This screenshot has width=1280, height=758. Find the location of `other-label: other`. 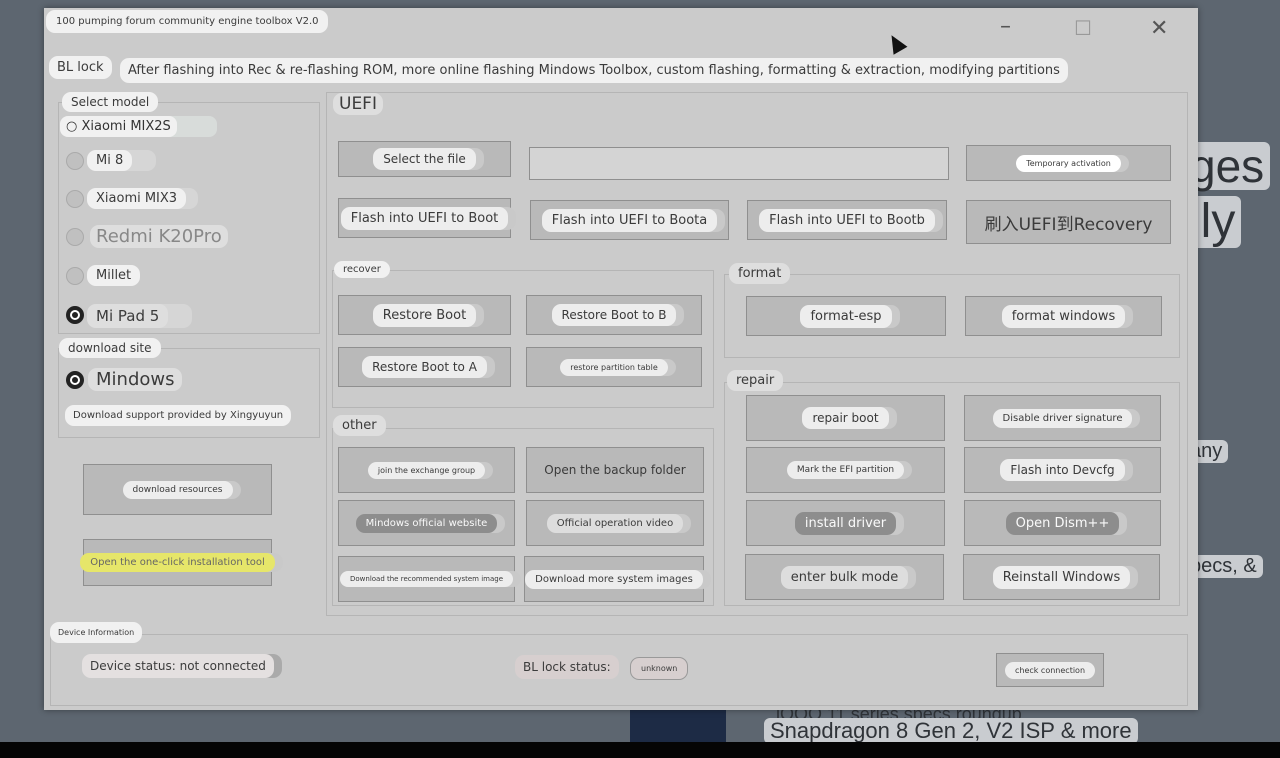

other-label: other is located at coordinates (359, 425).